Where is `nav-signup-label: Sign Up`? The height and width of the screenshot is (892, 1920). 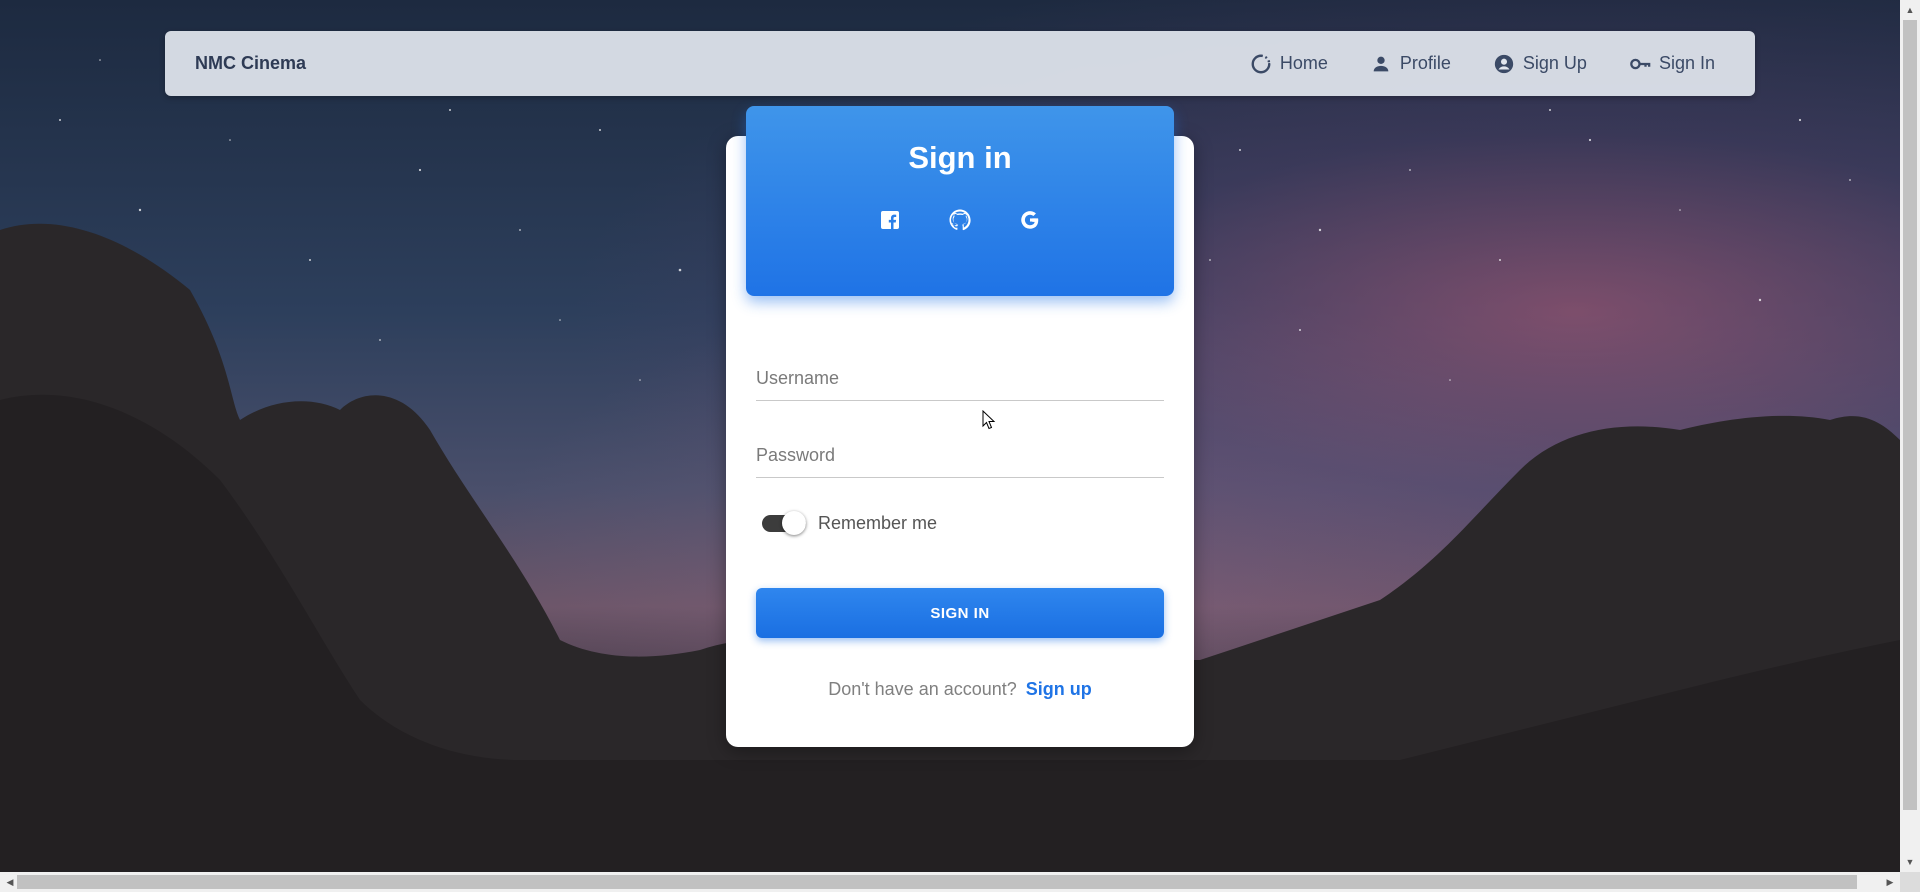
nav-signup-label: Sign Up is located at coordinates (1554, 63).